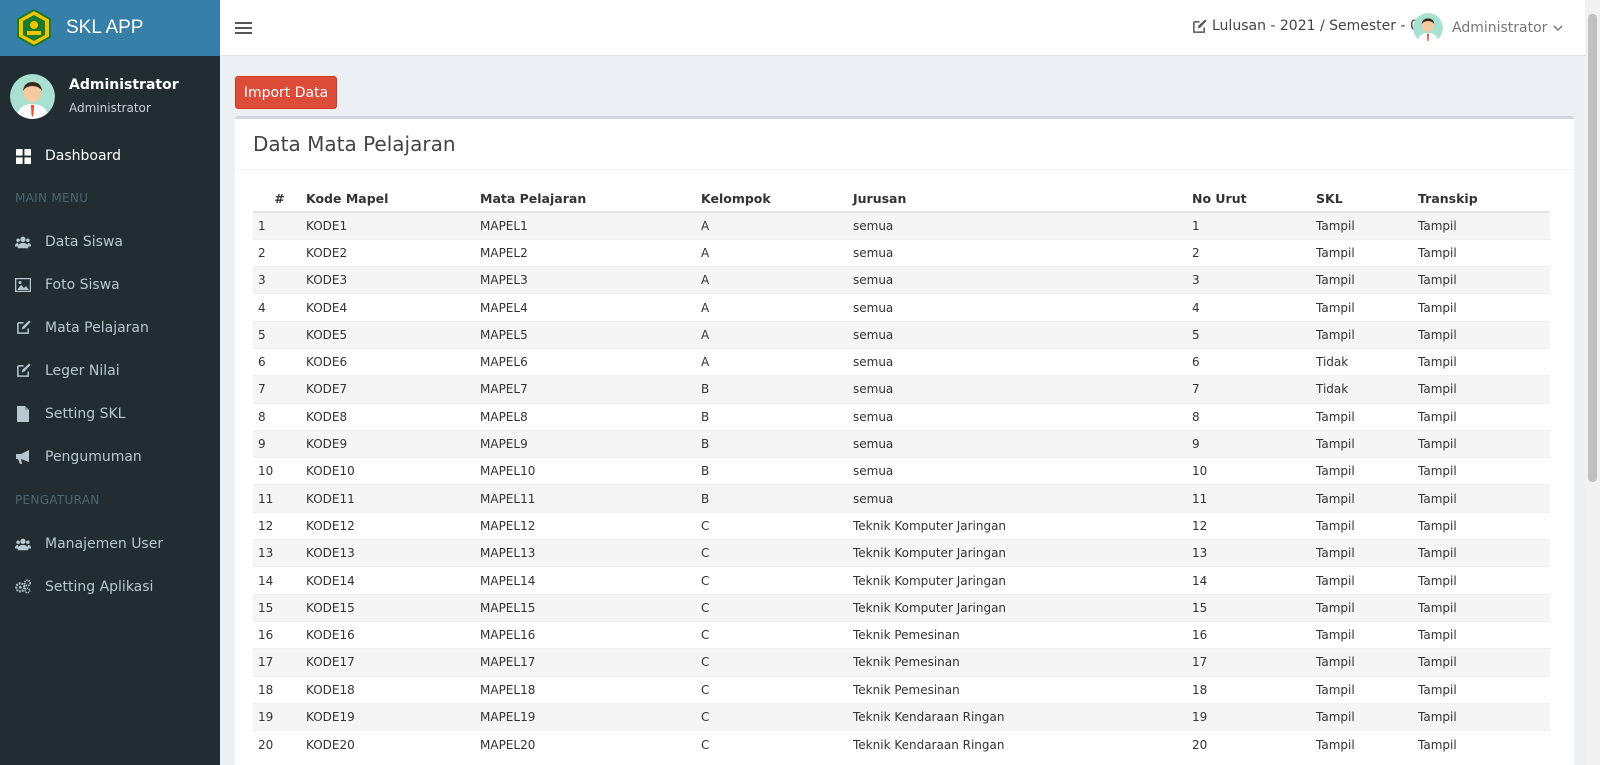 The width and height of the screenshot is (1600, 765). I want to click on table-cell: 2, so click(1254, 252).